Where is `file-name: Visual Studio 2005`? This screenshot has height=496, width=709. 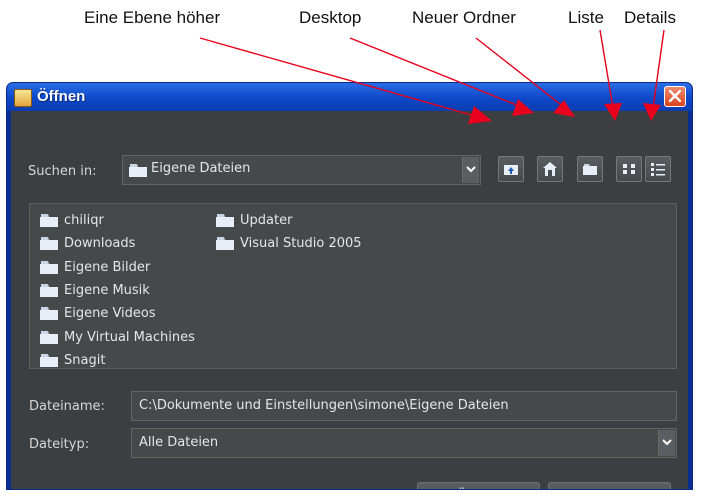 file-name: Visual Studio 2005 is located at coordinates (301, 244).